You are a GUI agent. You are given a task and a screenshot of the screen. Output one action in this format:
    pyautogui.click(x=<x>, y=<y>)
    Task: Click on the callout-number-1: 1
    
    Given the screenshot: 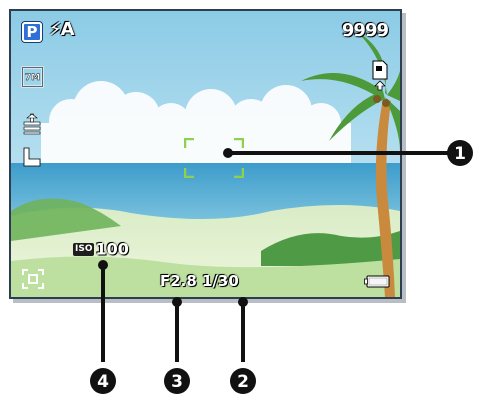 What is the action you would take?
    pyautogui.click(x=460, y=154)
    